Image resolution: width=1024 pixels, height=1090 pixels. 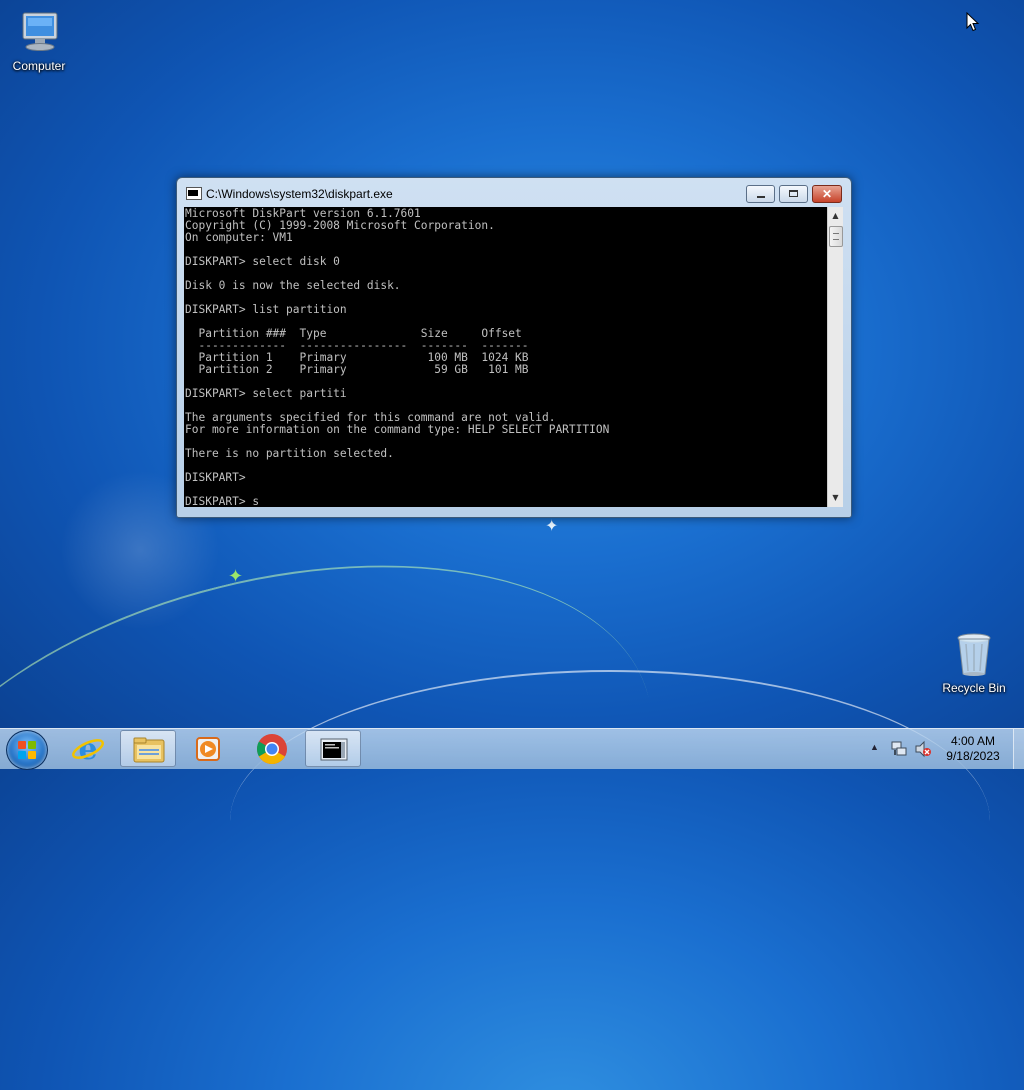 I want to click on volume-muted-icon, so click(x=923, y=749).